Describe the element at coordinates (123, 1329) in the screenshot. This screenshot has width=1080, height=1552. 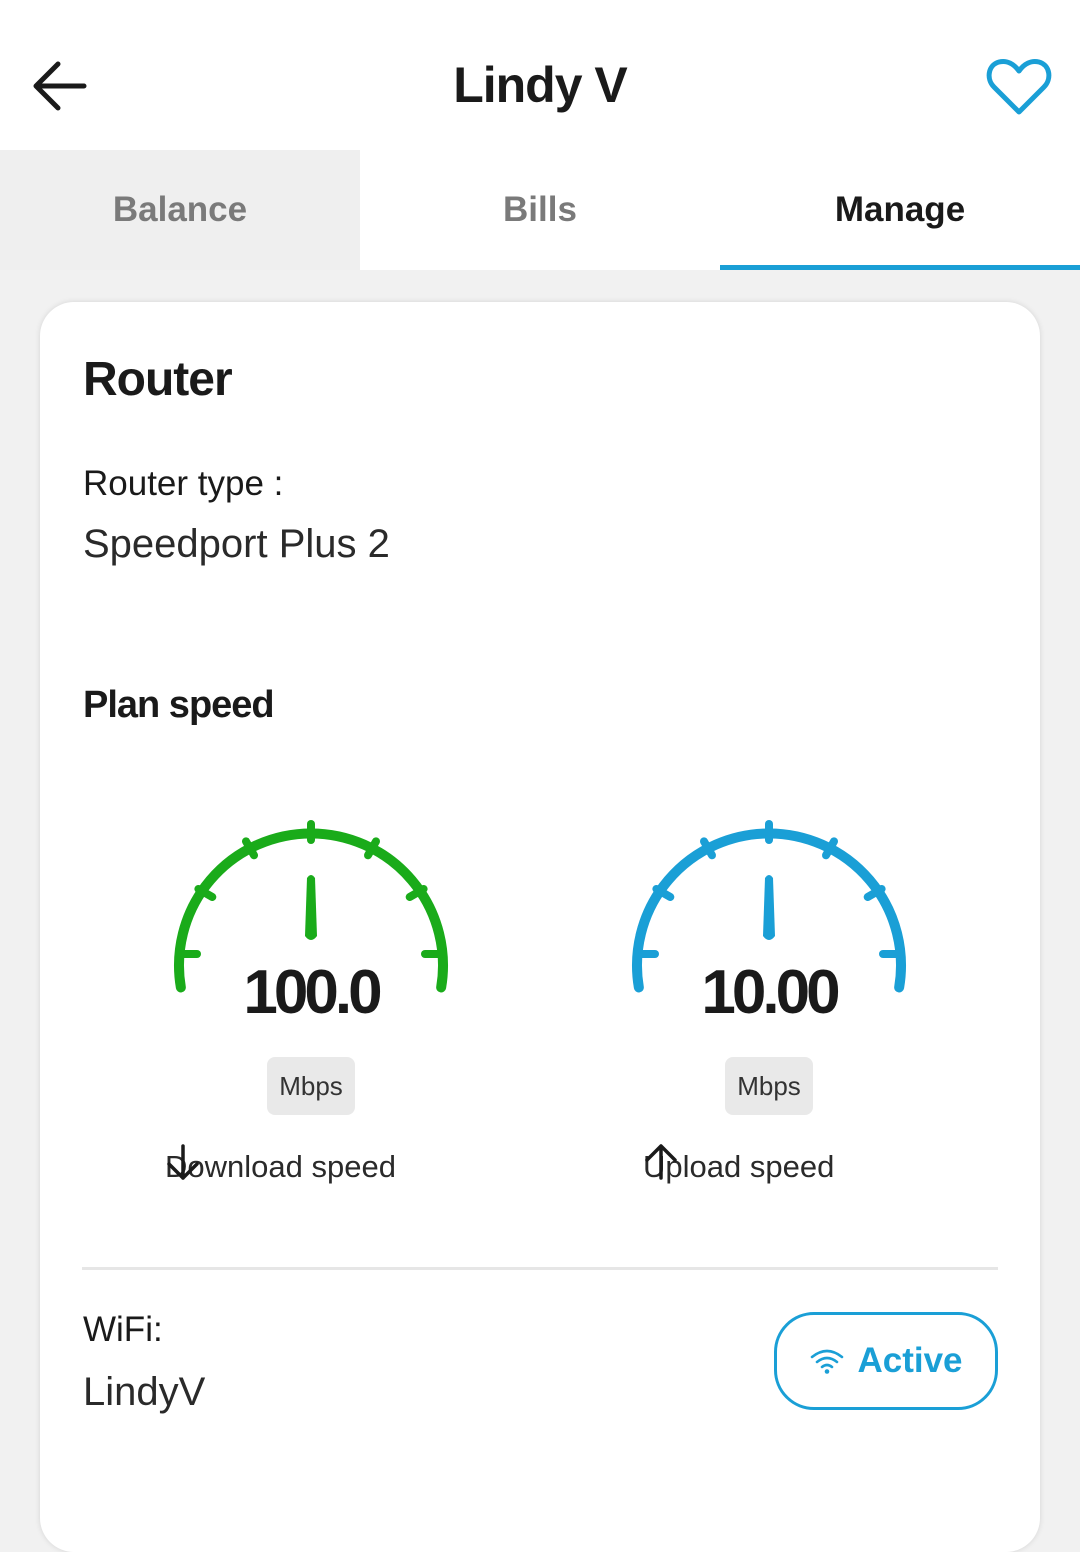
I see `wifi-label: WiFi:` at that location.